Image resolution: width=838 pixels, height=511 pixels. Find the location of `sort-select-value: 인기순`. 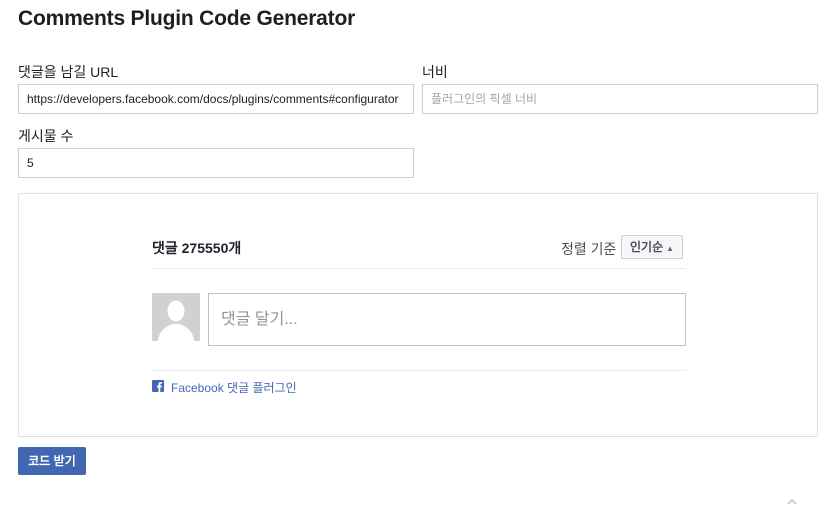

sort-select-value: 인기순 is located at coordinates (647, 247).